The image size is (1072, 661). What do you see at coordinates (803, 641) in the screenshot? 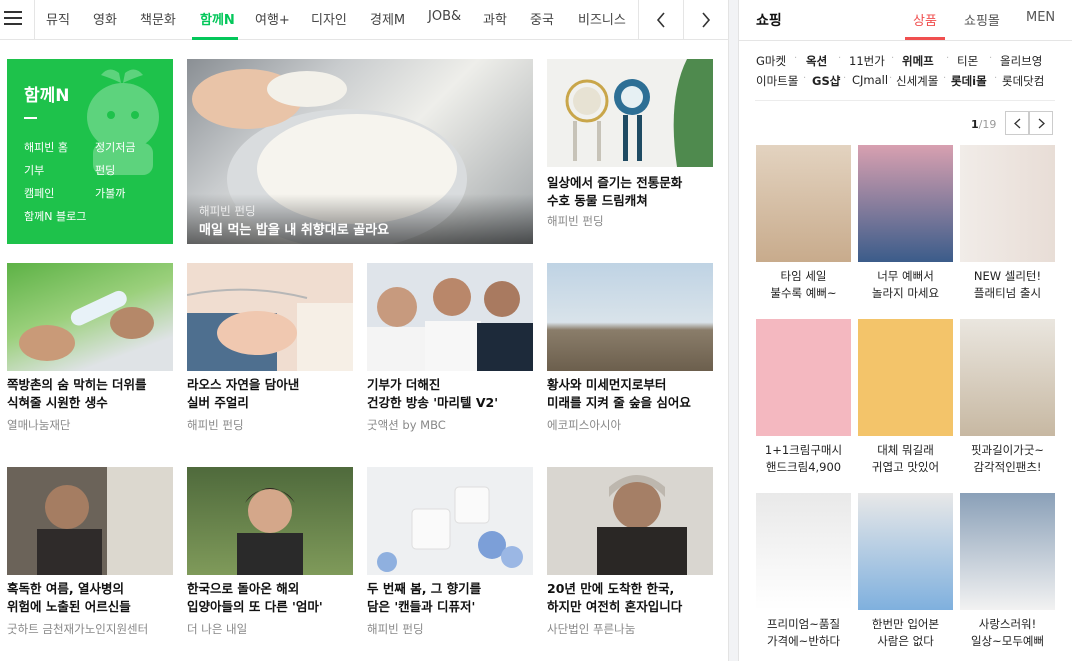
I see `product-label-line2: 가격에~반하다` at bounding box center [803, 641].